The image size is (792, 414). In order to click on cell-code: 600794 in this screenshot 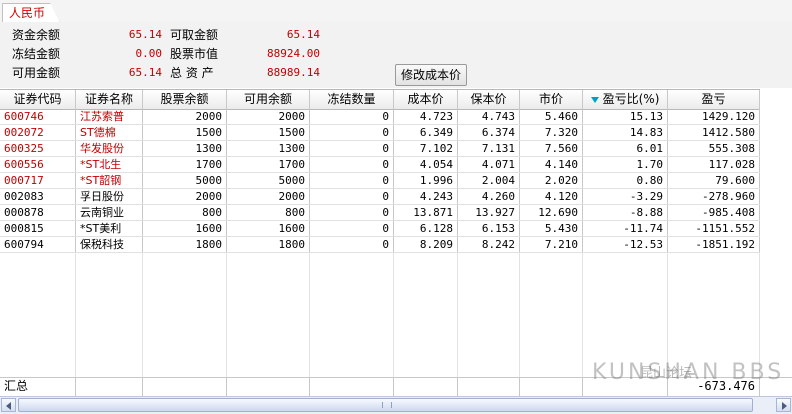, I will do `click(38, 244)`.